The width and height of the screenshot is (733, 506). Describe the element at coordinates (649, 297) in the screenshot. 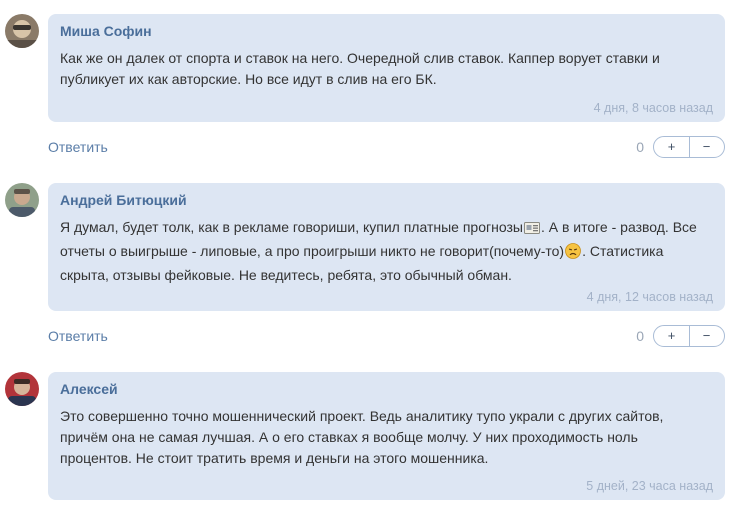

I see `comment-timestamp: 4 дня, 12 часов назад` at that location.